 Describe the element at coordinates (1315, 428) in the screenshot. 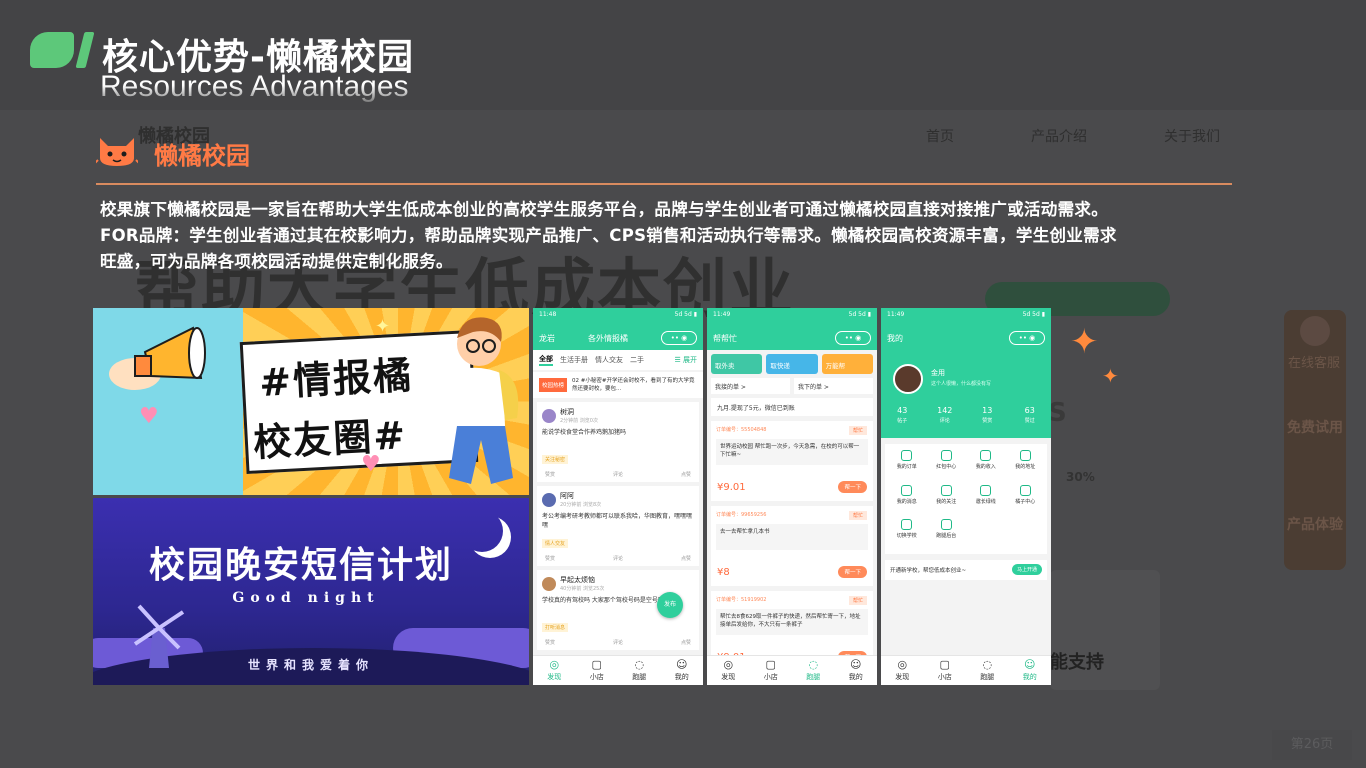

I see `free-trial-label: 免费试用` at that location.